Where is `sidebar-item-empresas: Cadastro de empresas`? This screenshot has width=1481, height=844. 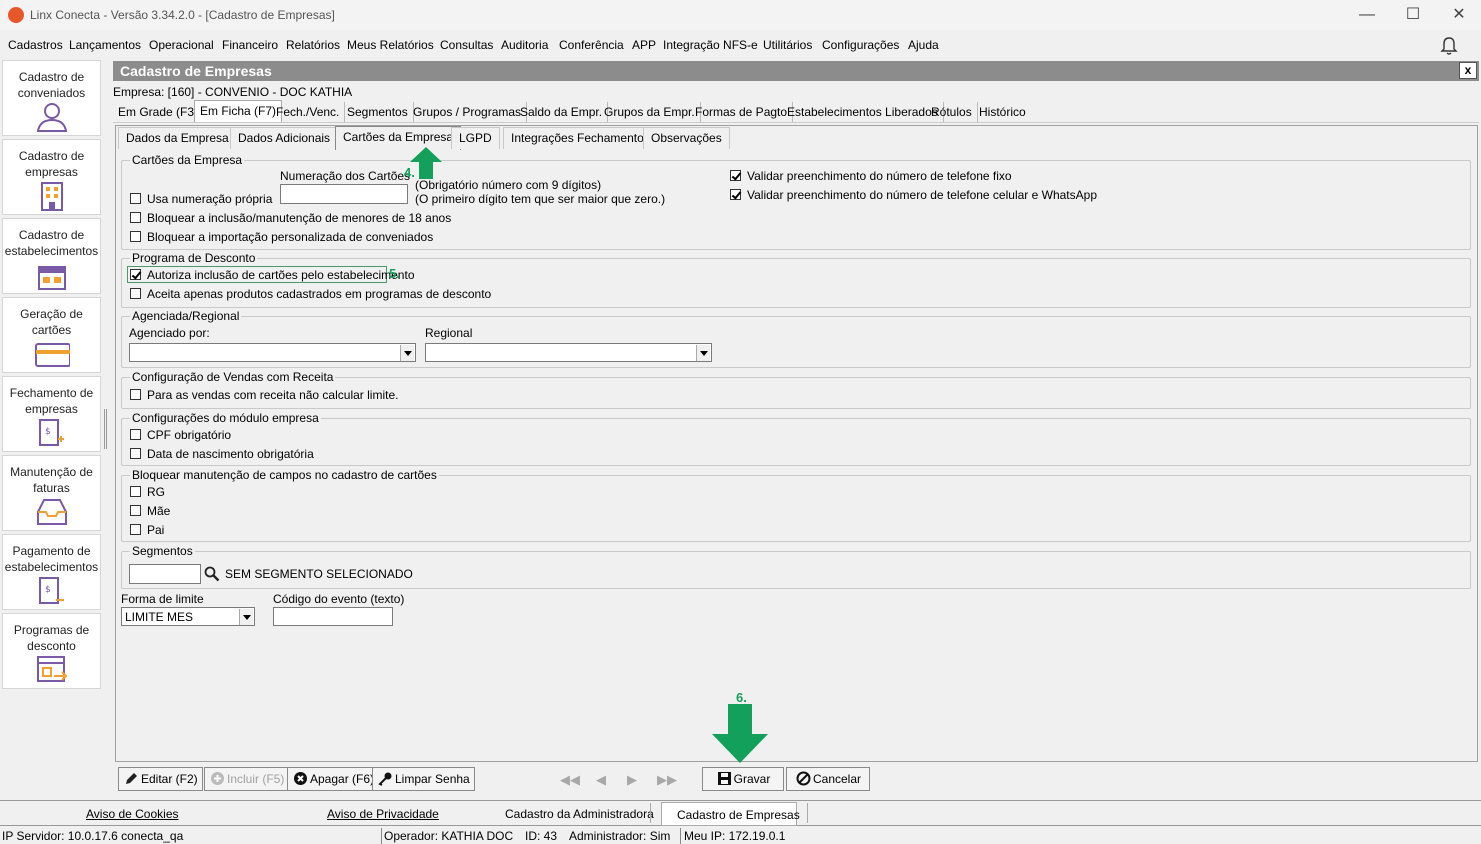
sidebar-item-empresas: Cadastro de empresas is located at coordinates (51, 177).